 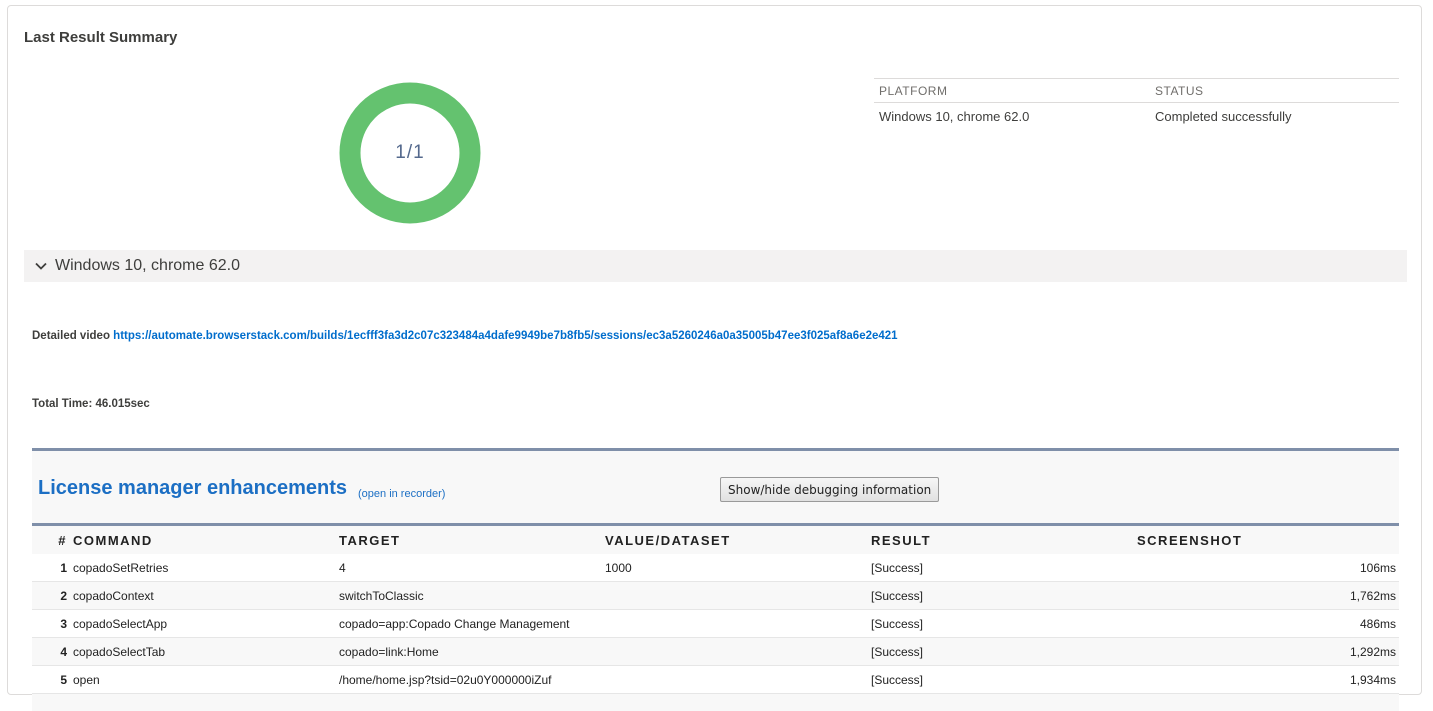 What do you see at coordinates (1190, 540) in the screenshot?
I see `col-screenshot: SCREENSHOT` at bounding box center [1190, 540].